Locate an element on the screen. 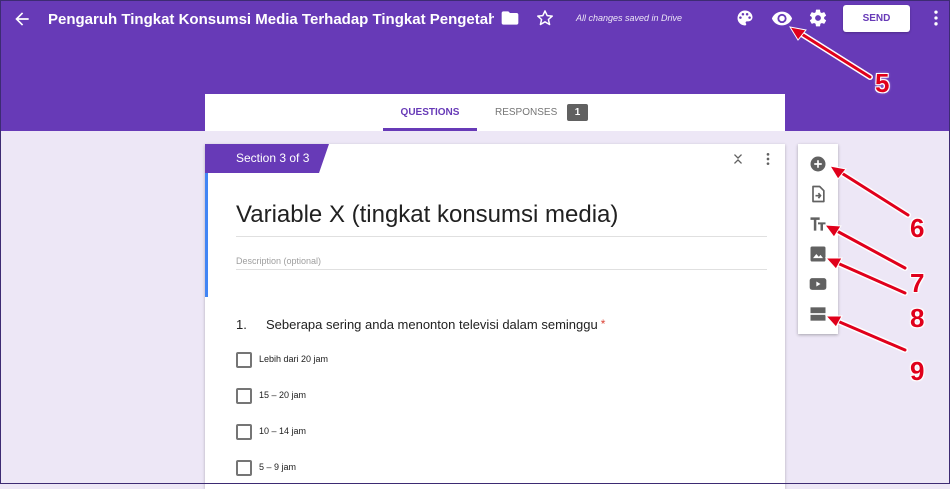 Image resolution: width=950 pixels, height=489 pixels. gear-icon is located at coordinates (818, 18).